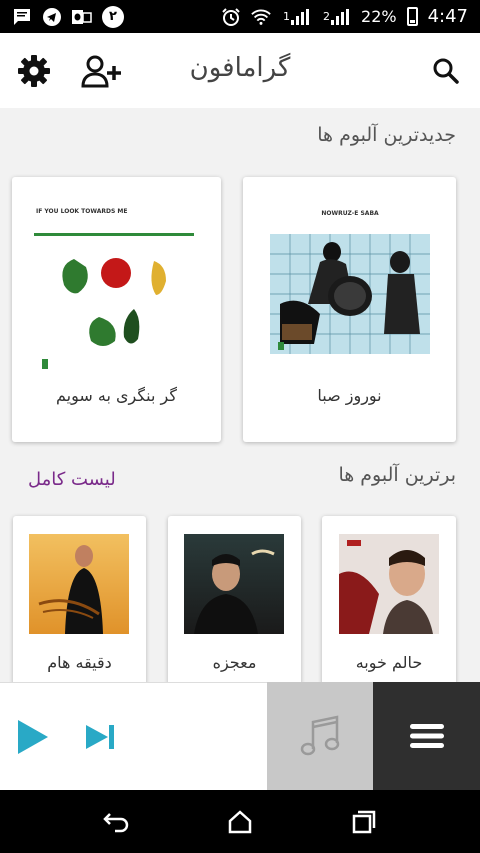 Image resolution: width=480 pixels, height=853 pixels. I want to click on album-card: IF YOU LOOK TOWARDS ME گر بنگری به سویم, so click(116, 309).